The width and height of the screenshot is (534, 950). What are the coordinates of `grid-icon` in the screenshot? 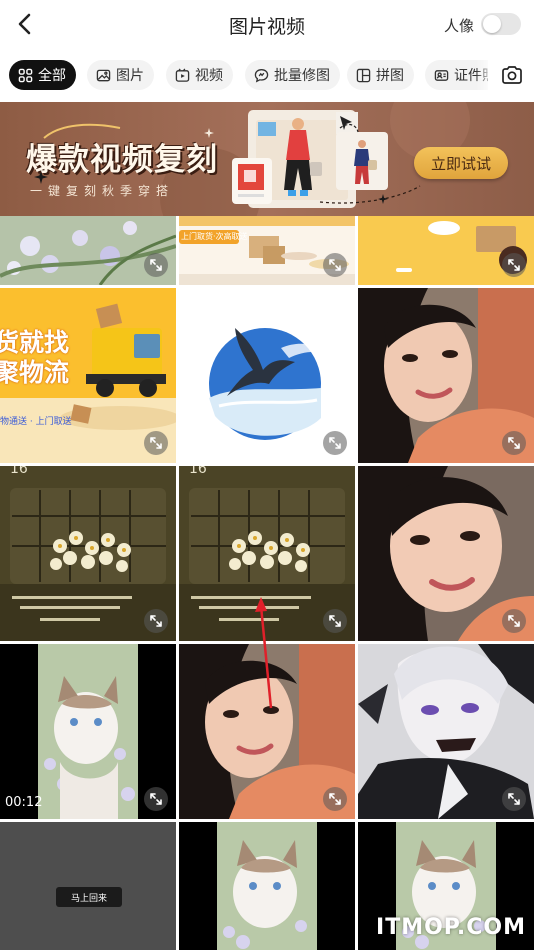 It's located at (25, 75).